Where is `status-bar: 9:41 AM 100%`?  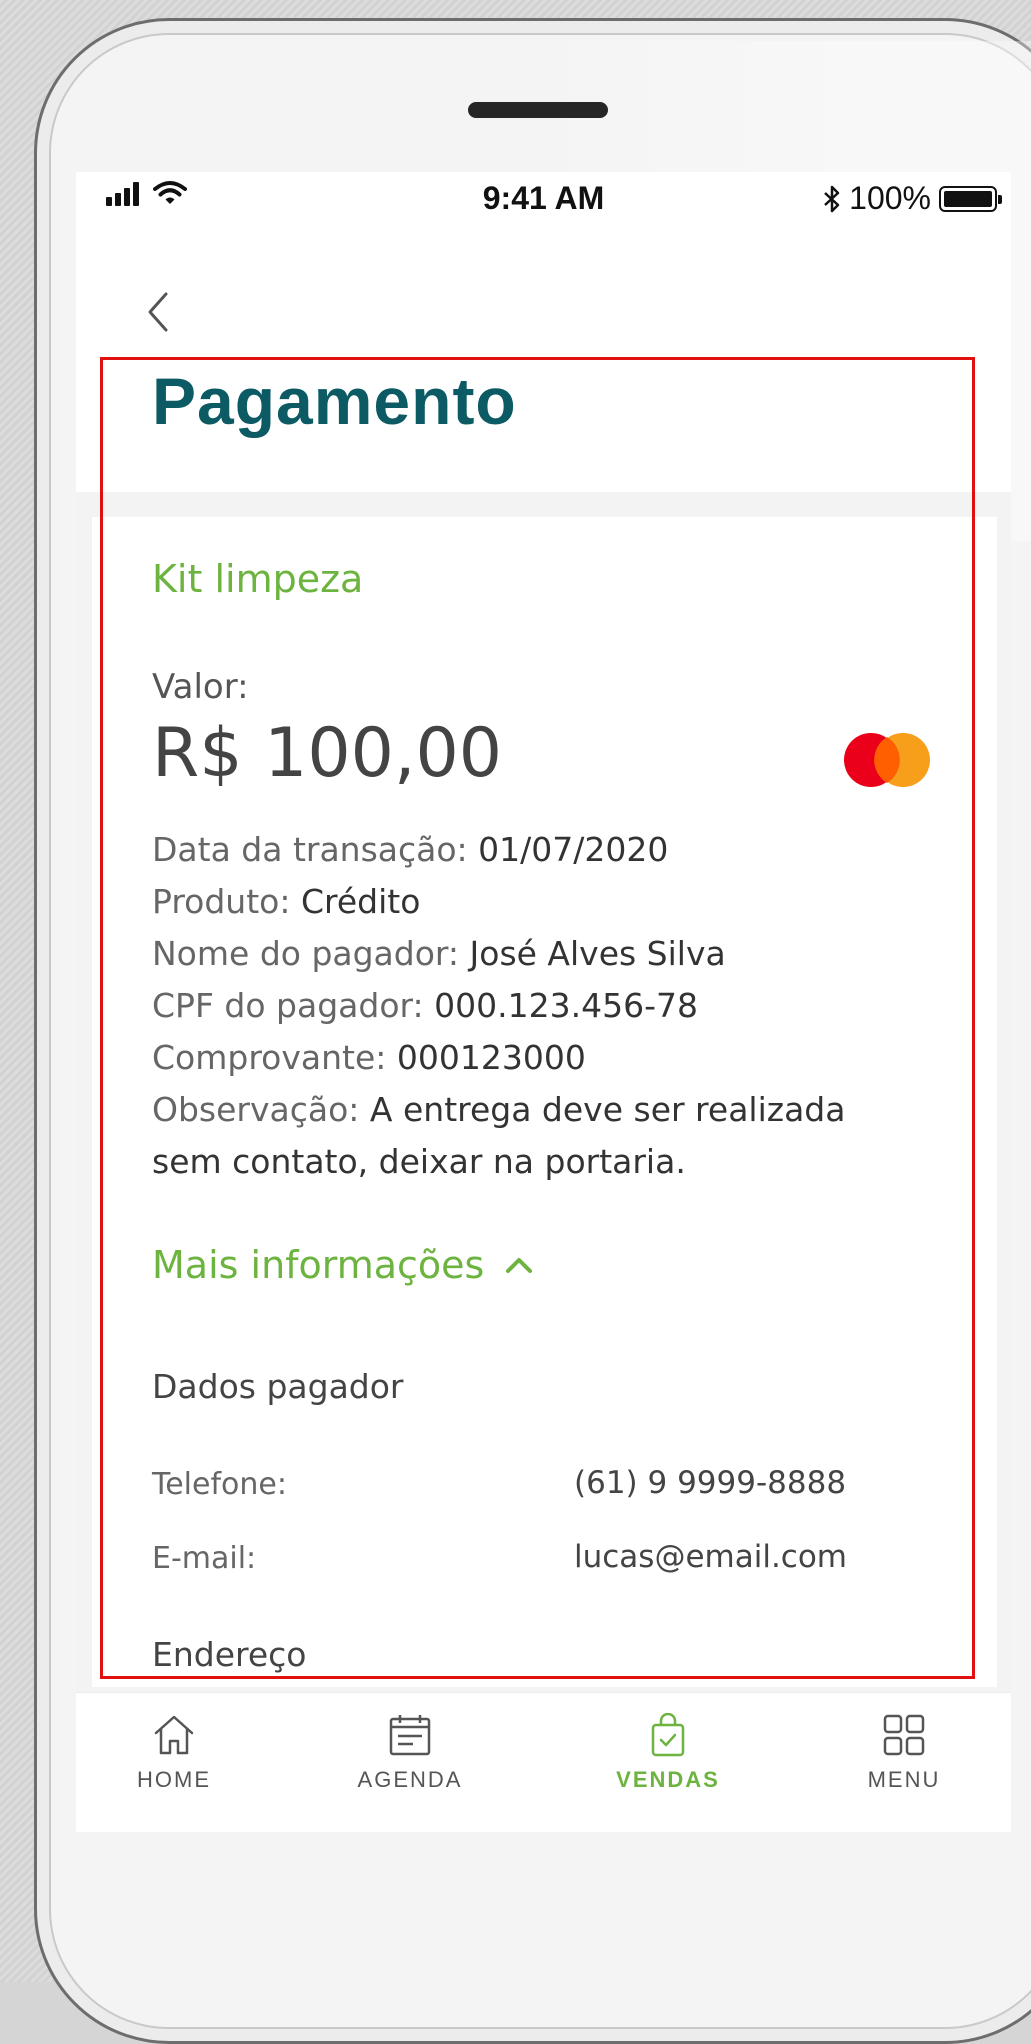 status-bar: 9:41 AM 100% is located at coordinates (543, 202).